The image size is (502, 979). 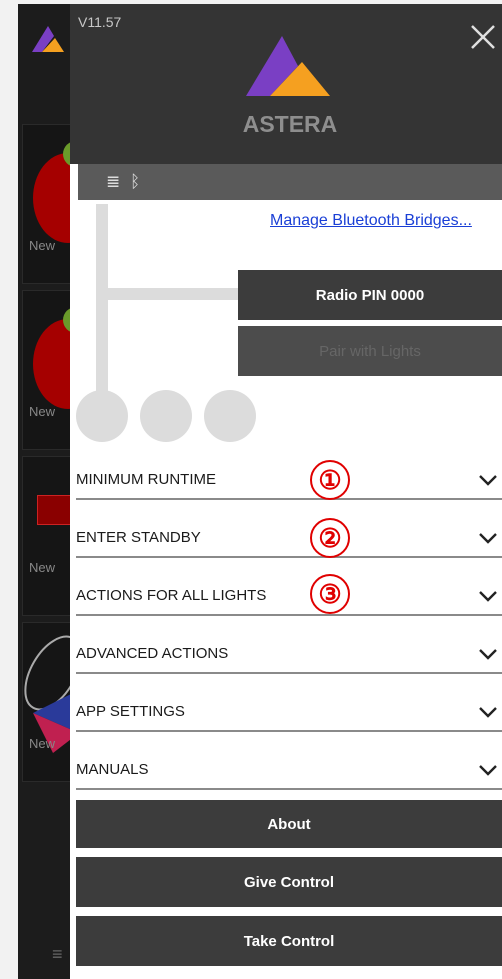 What do you see at coordinates (289, 941) in the screenshot?
I see `take-control-button: Take Control` at bounding box center [289, 941].